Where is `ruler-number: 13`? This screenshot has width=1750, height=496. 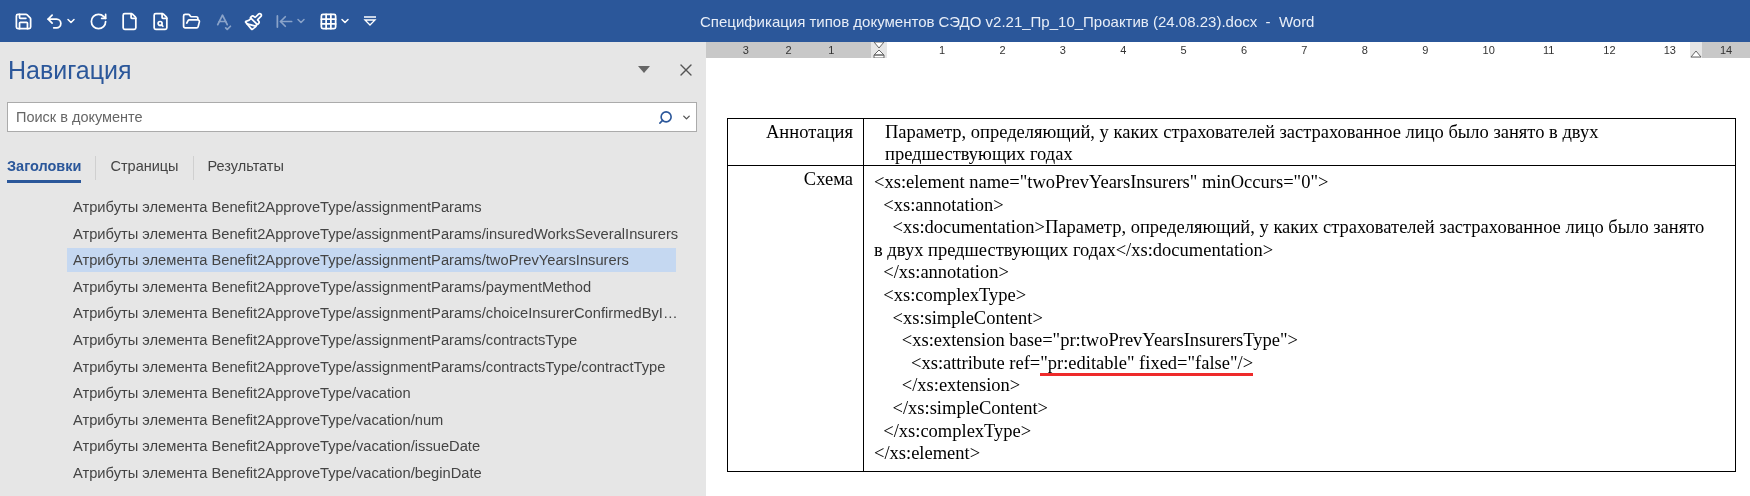
ruler-number: 13 is located at coordinates (1669, 50).